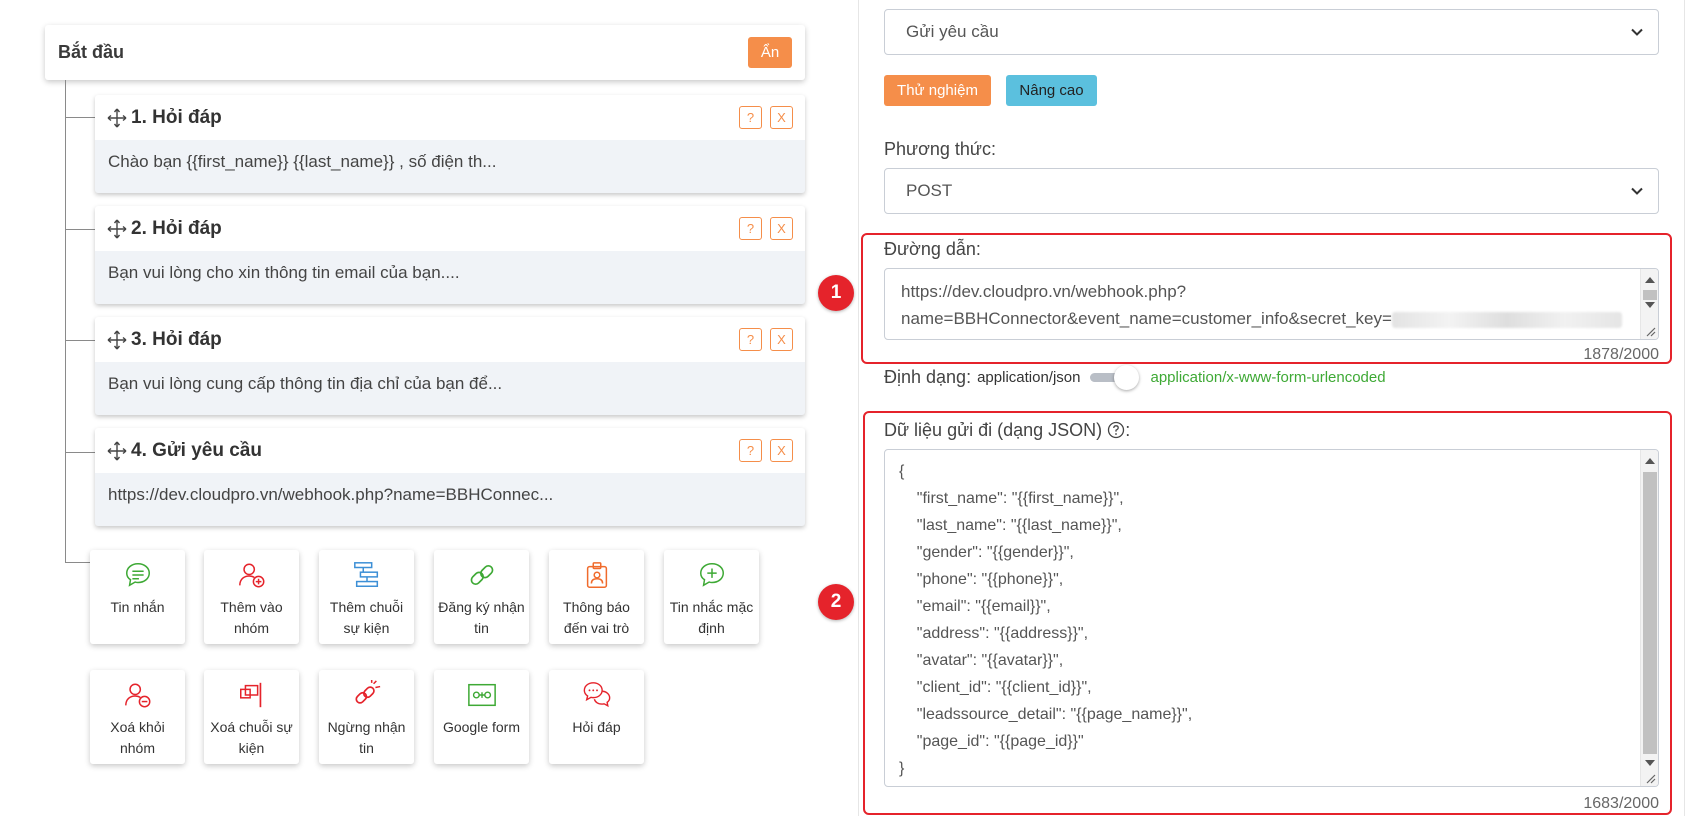 The image size is (1699, 816). I want to click on method-select: POST, so click(1271, 191).